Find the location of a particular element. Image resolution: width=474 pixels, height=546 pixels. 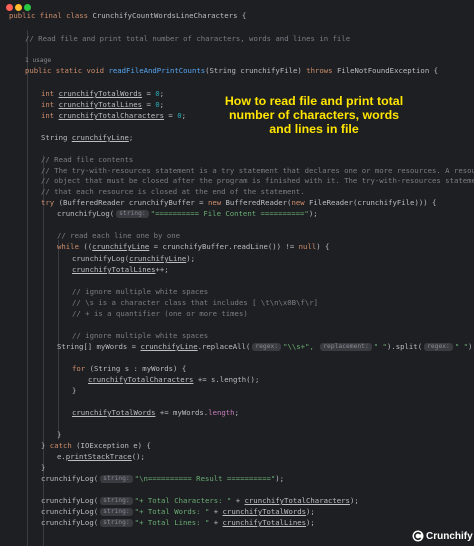

code-line-for: for (String s : myWords) { is located at coordinates (129, 369).